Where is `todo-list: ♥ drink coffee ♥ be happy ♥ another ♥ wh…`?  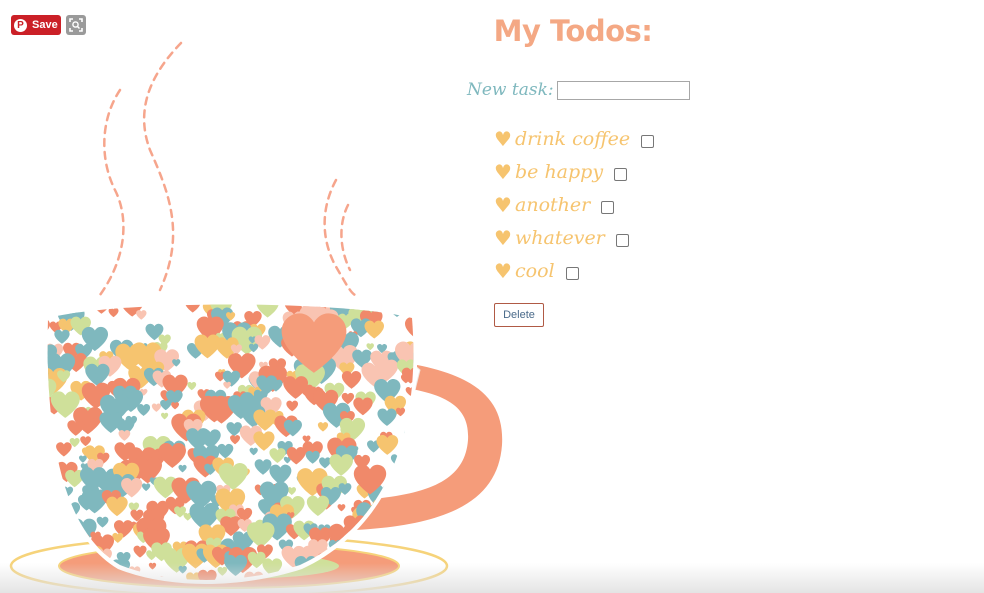 todo-list: ♥ drink coffee ♥ be happy ♥ another ♥ wh… is located at coordinates (574, 204).